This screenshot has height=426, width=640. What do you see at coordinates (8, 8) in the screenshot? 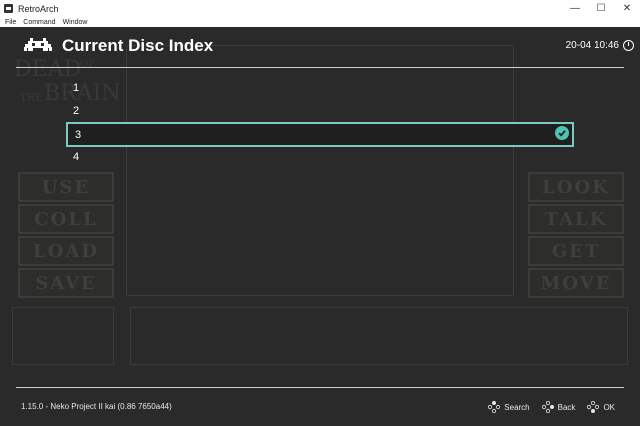
I see `retroarch-app-icon` at bounding box center [8, 8].